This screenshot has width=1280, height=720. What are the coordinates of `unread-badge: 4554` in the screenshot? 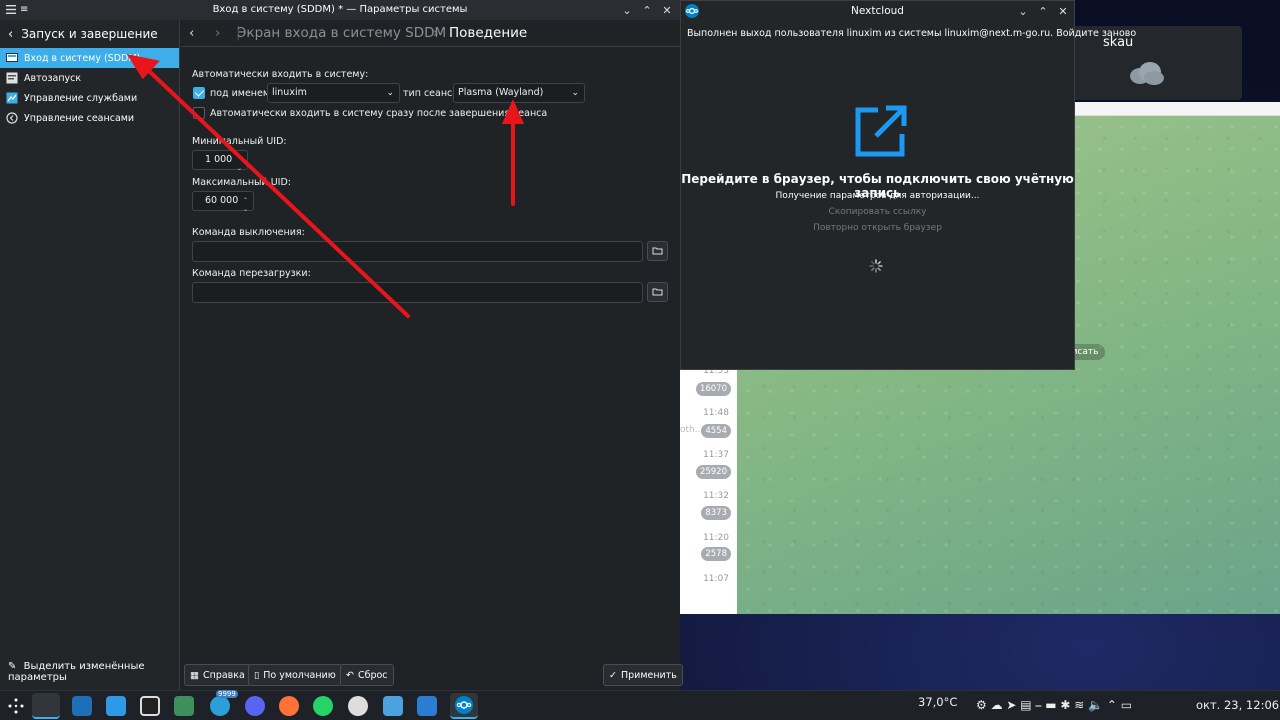 It's located at (716, 431).